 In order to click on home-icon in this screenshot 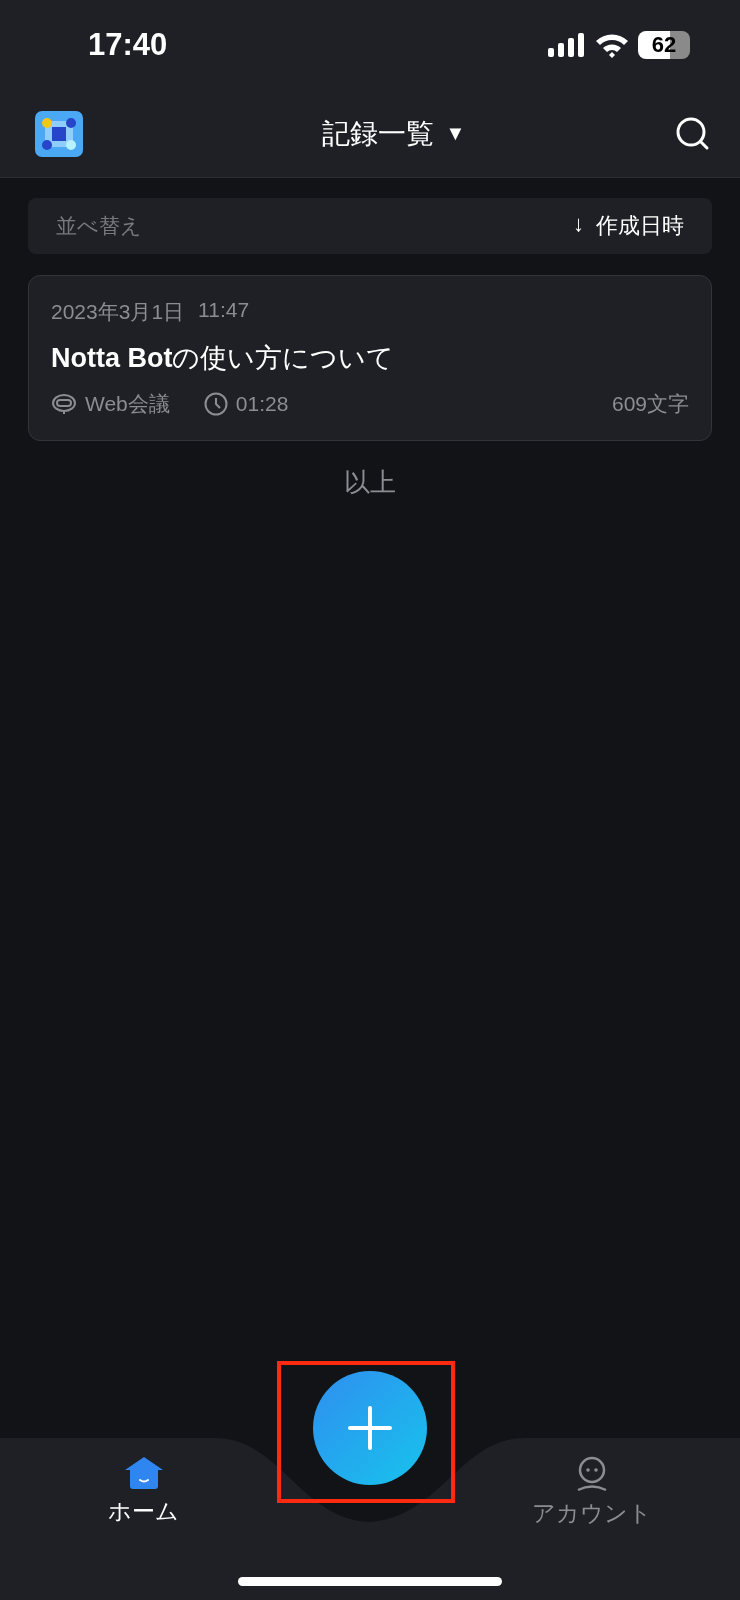, I will do `click(143, 1473)`.